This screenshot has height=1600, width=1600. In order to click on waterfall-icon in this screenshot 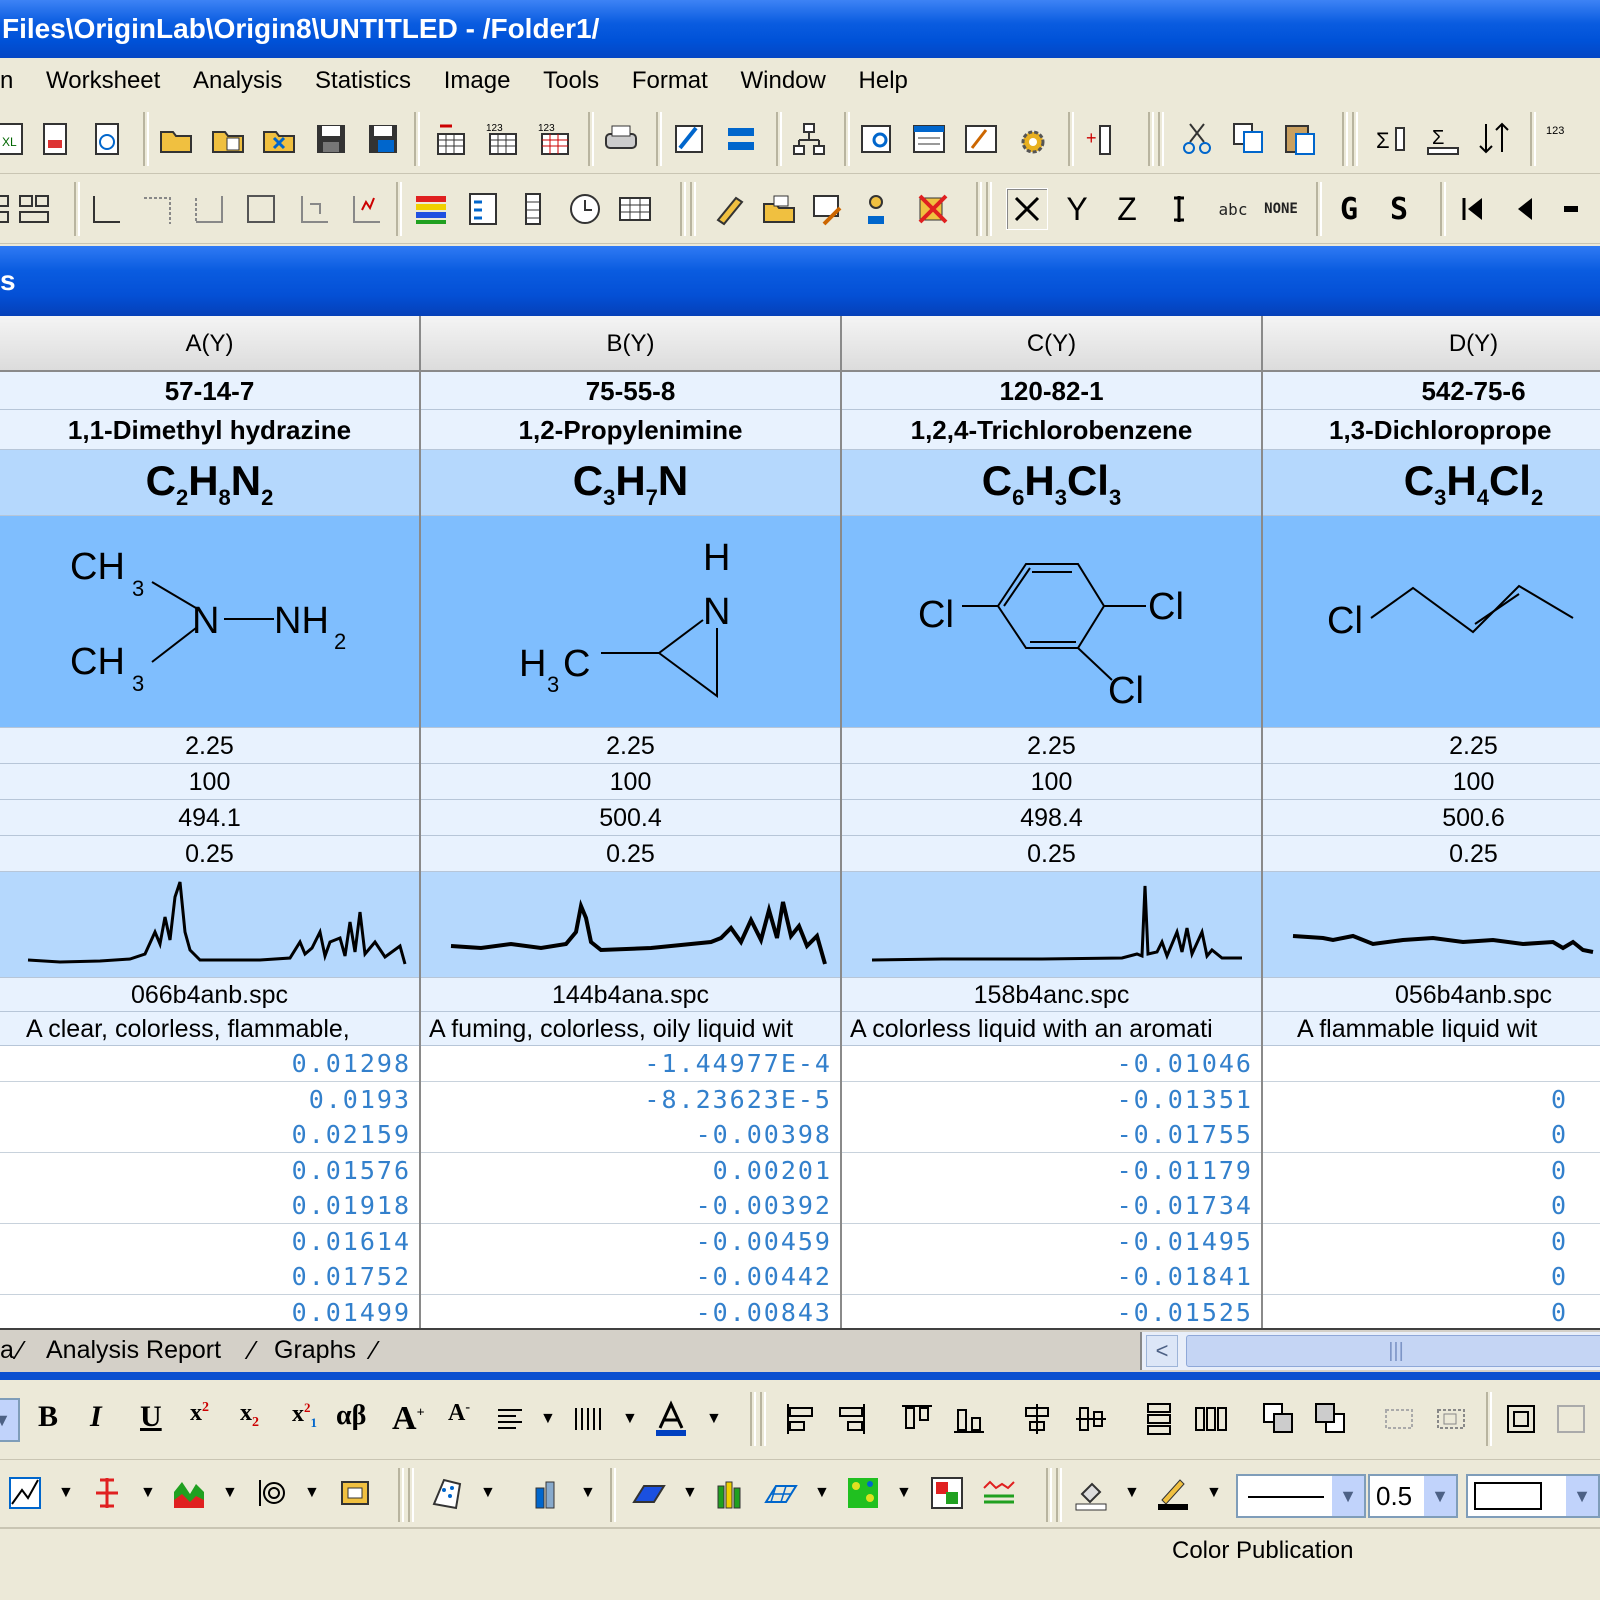, I will do `click(999, 1493)`.